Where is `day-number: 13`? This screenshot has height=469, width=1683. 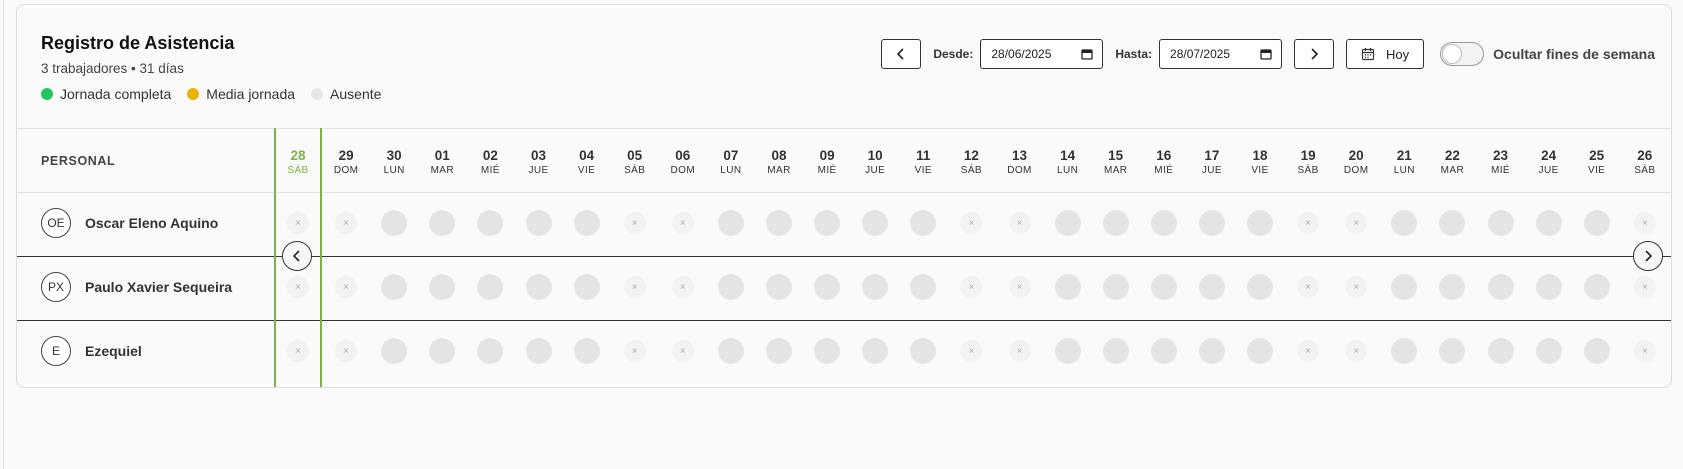
day-number: 13 is located at coordinates (1019, 155).